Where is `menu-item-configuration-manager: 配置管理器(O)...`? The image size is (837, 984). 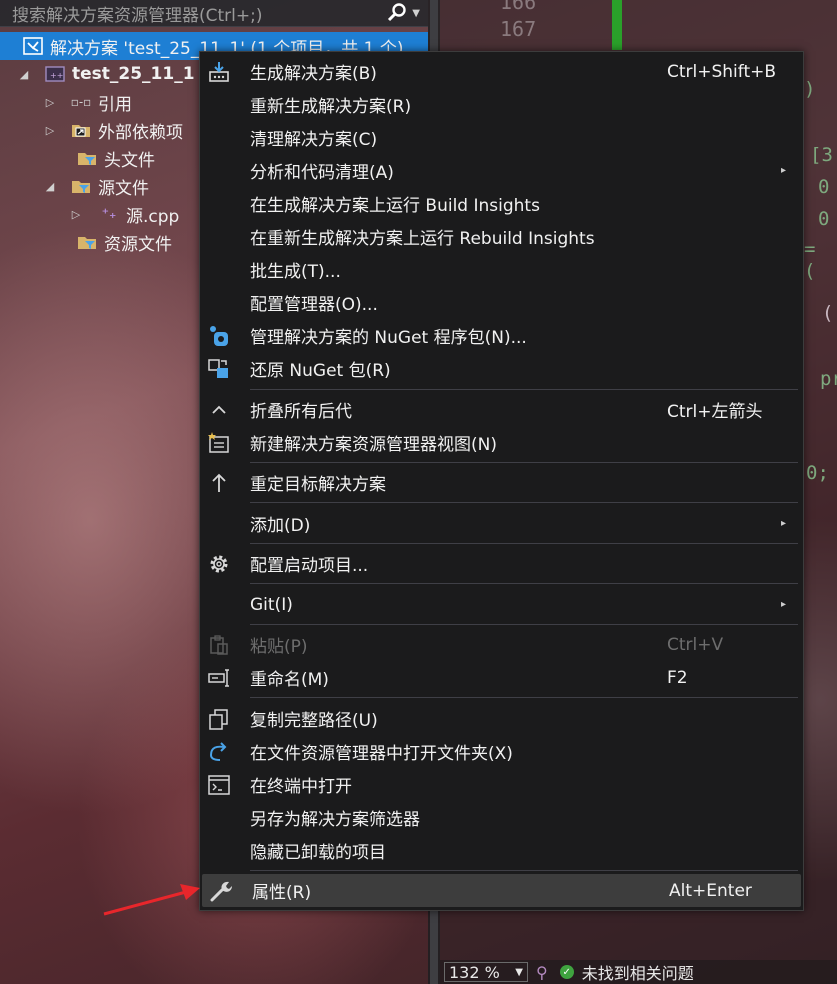 menu-item-configuration-manager: 配置管理器(O)... is located at coordinates (501, 302).